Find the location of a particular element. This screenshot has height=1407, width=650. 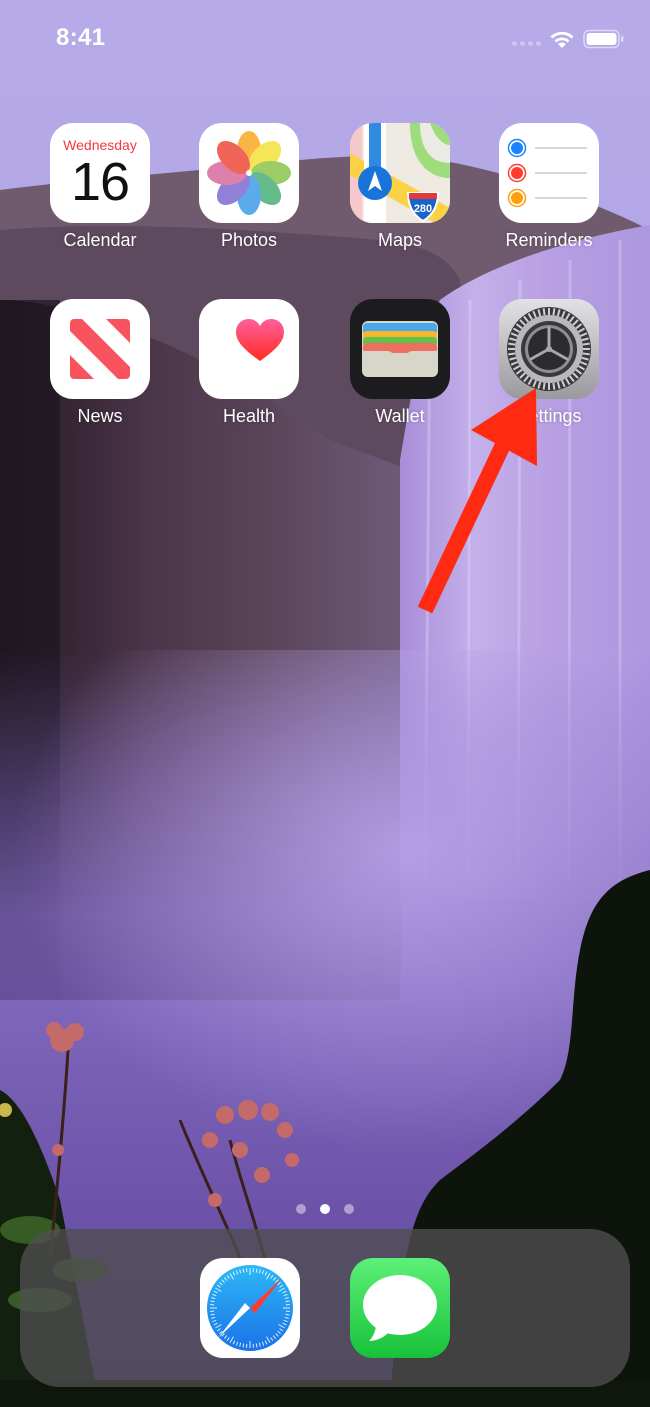

reminders-icon is located at coordinates (549, 173).